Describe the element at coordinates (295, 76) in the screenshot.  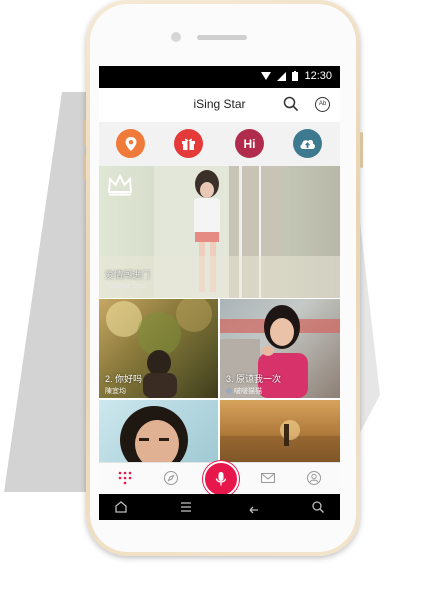
I see `battery-icon` at that location.